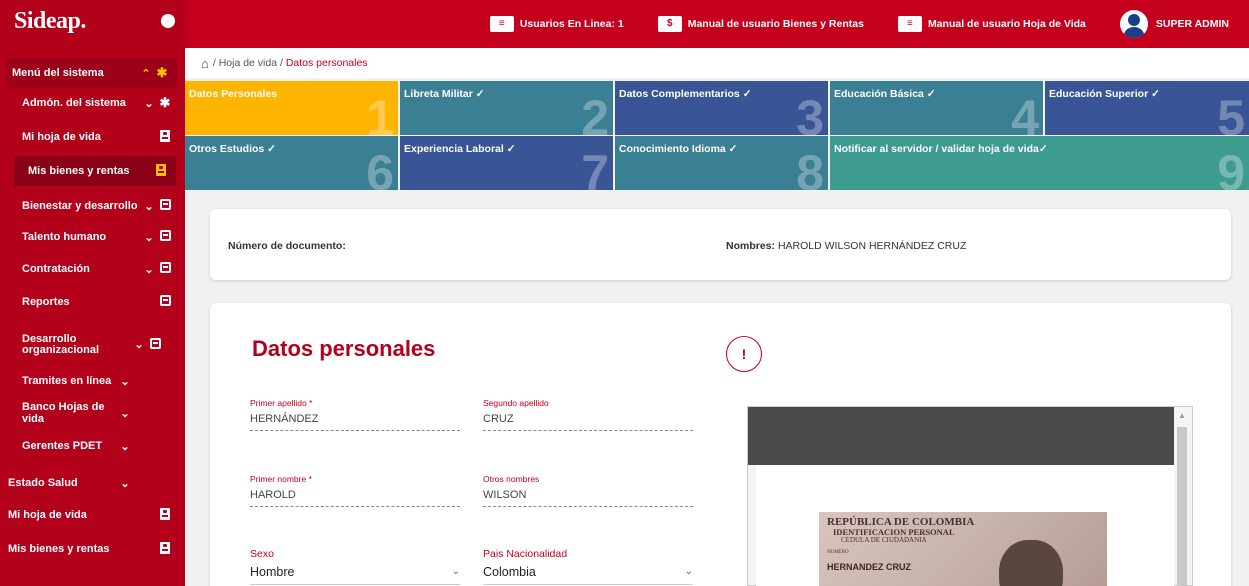 The height and width of the screenshot is (586, 1249). Describe the element at coordinates (1174, 24) in the screenshot. I see `user-menu: SUPER ADMIN` at that location.